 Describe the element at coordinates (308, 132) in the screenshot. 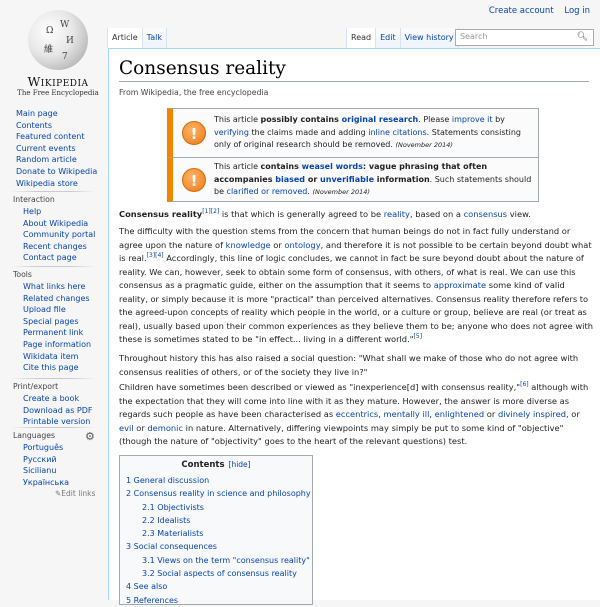

I see `text: the claims made and adding` at that location.